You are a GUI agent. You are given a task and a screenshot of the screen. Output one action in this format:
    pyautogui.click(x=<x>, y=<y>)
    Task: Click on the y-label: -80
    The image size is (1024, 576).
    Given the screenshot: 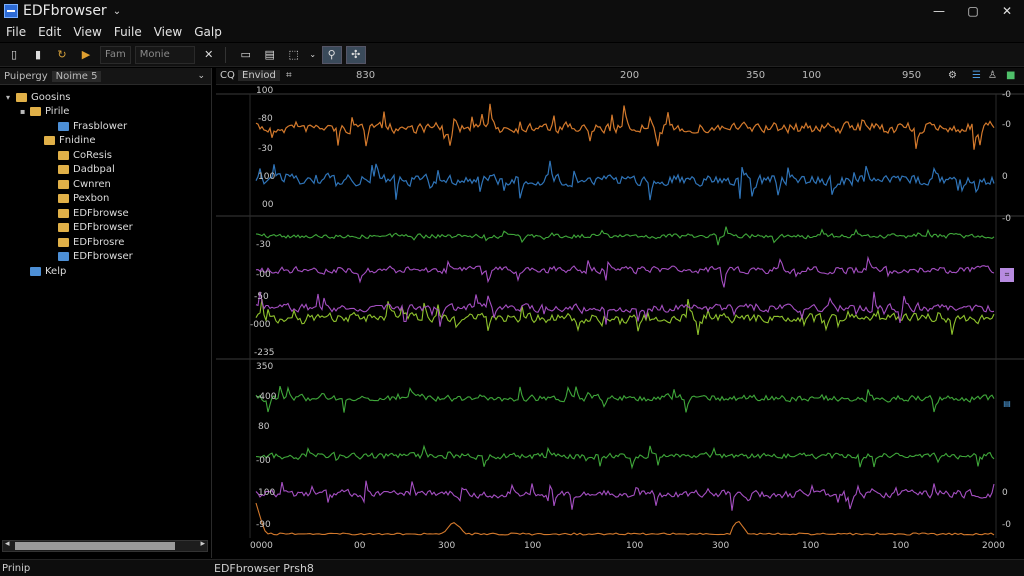 What is the action you would take?
    pyautogui.click(x=265, y=119)
    